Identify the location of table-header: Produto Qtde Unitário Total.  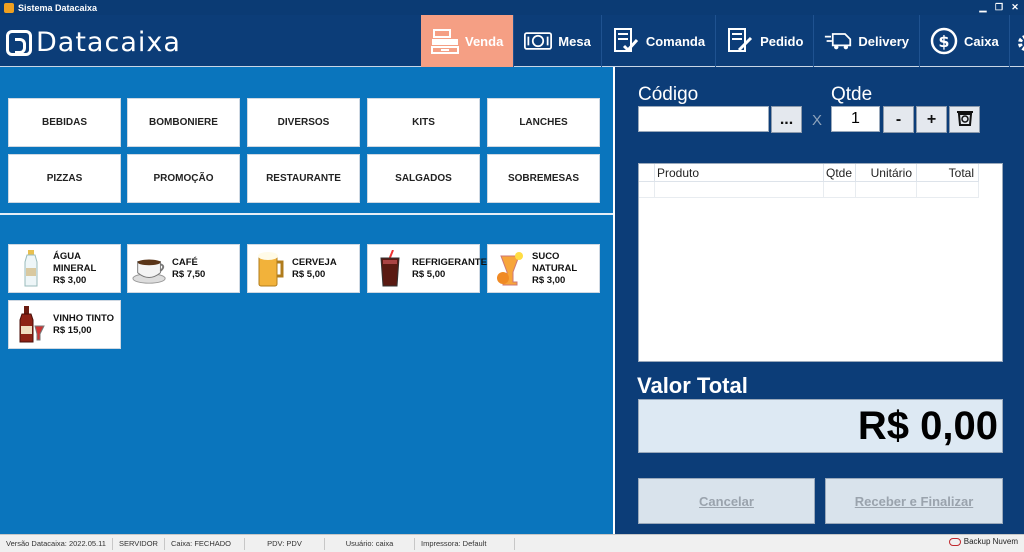
(809, 173).